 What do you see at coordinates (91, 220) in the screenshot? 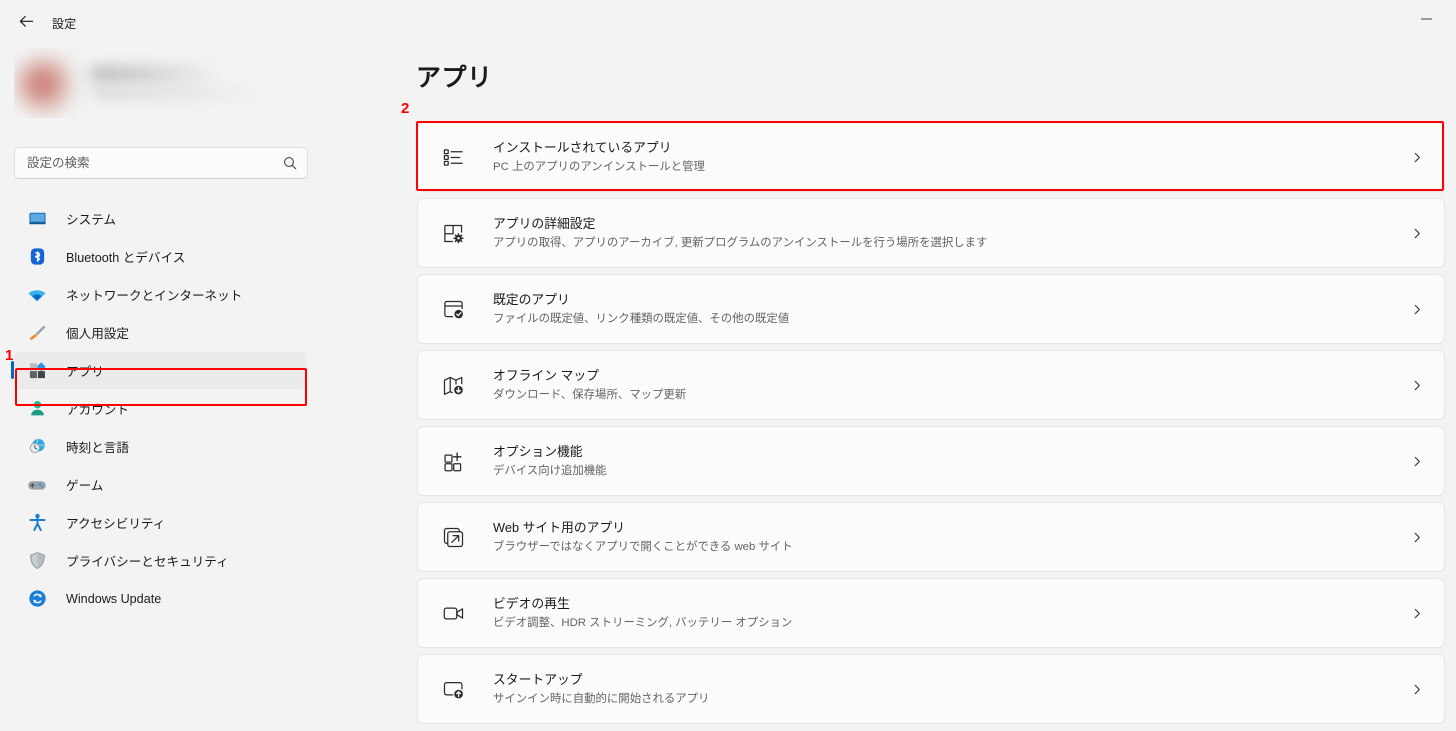
I see `sidebar-item-label: システム` at bounding box center [91, 220].